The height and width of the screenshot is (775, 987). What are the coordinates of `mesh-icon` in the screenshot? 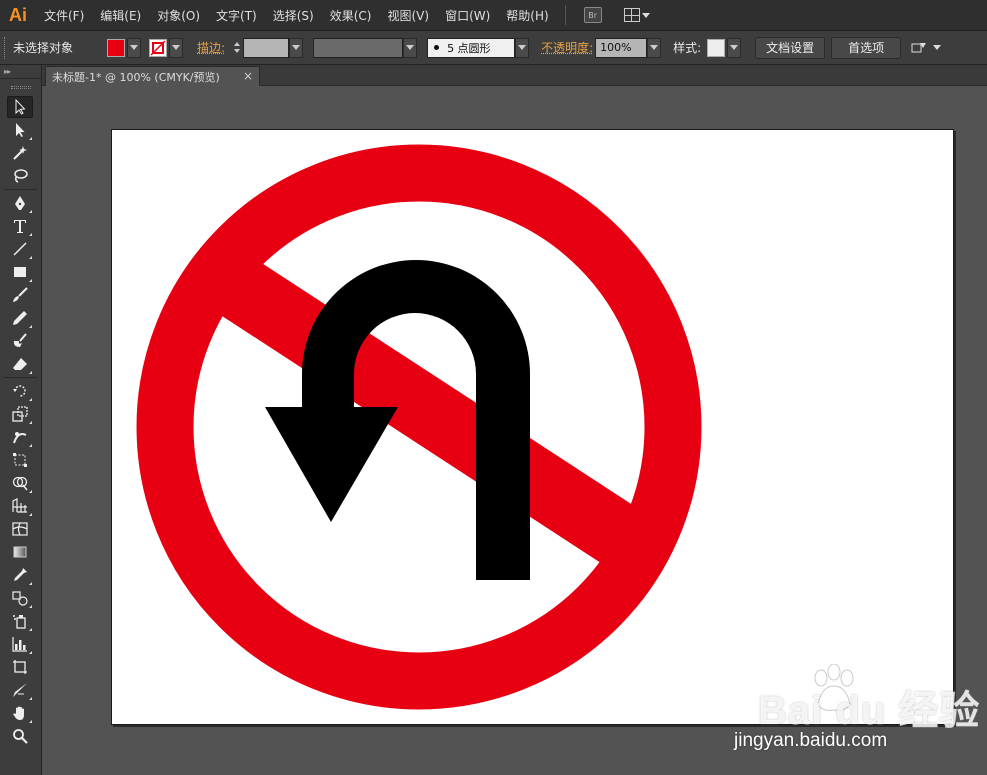 It's located at (20, 529).